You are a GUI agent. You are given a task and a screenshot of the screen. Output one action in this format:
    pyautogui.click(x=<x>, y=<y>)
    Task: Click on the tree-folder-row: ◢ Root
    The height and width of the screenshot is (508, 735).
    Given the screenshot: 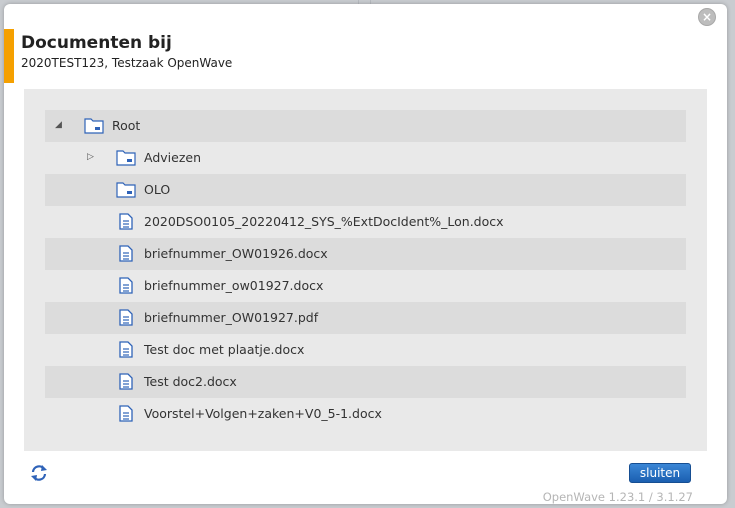 What is the action you would take?
    pyautogui.click(x=365, y=126)
    